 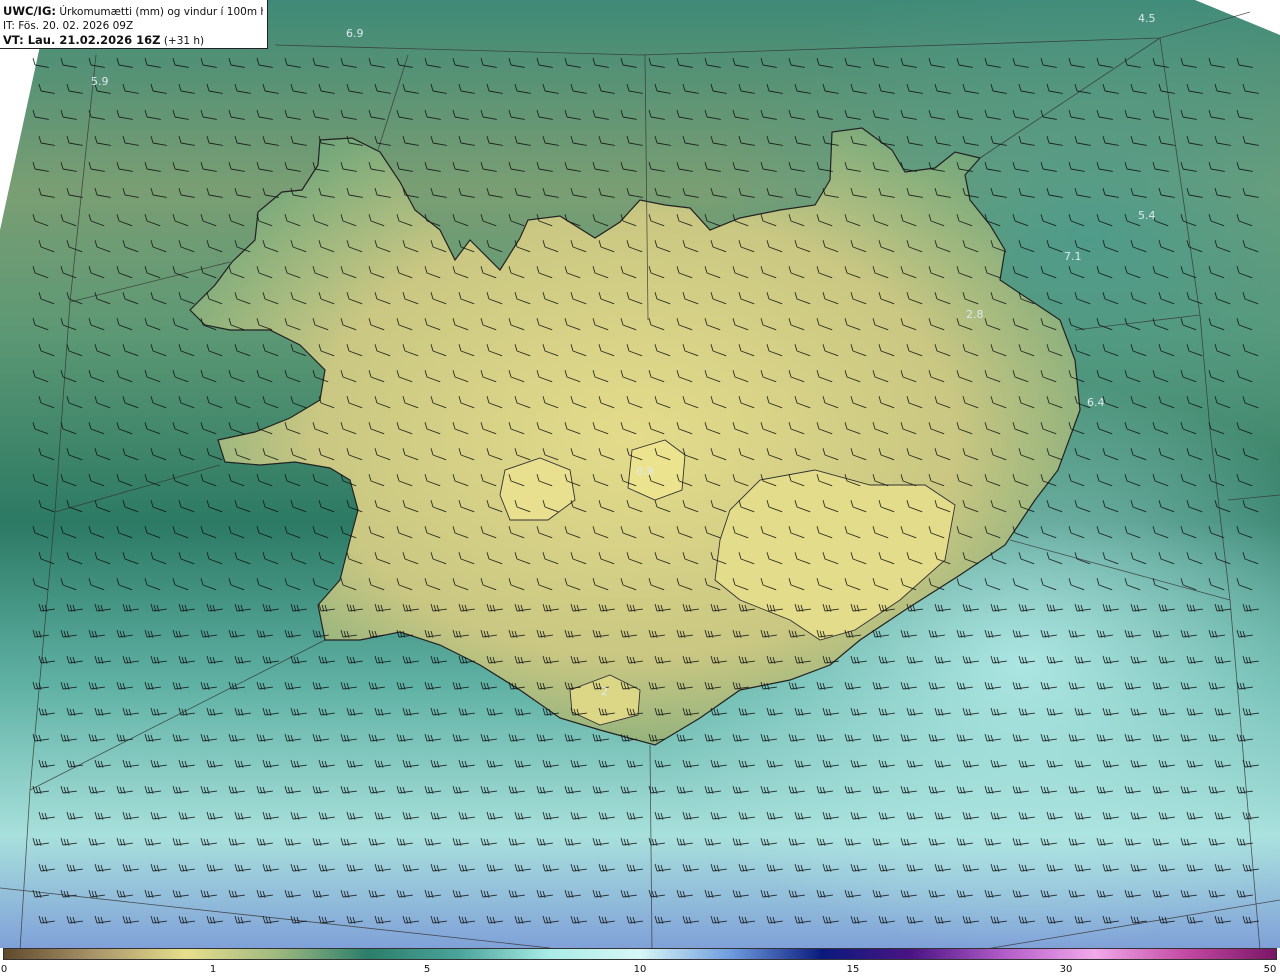 What do you see at coordinates (68, 26) in the screenshot?
I see `init-time: IT: Fös. 20. 02. 2026 09Z` at bounding box center [68, 26].